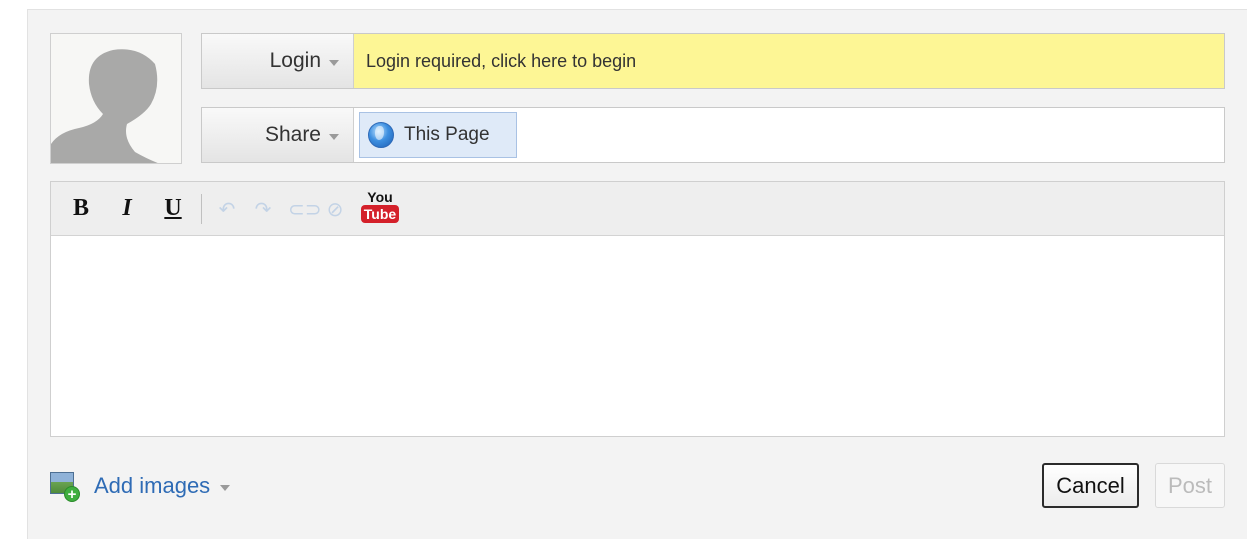 This screenshot has width=1247, height=539. I want to click on share-target-label: This Page, so click(447, 134).